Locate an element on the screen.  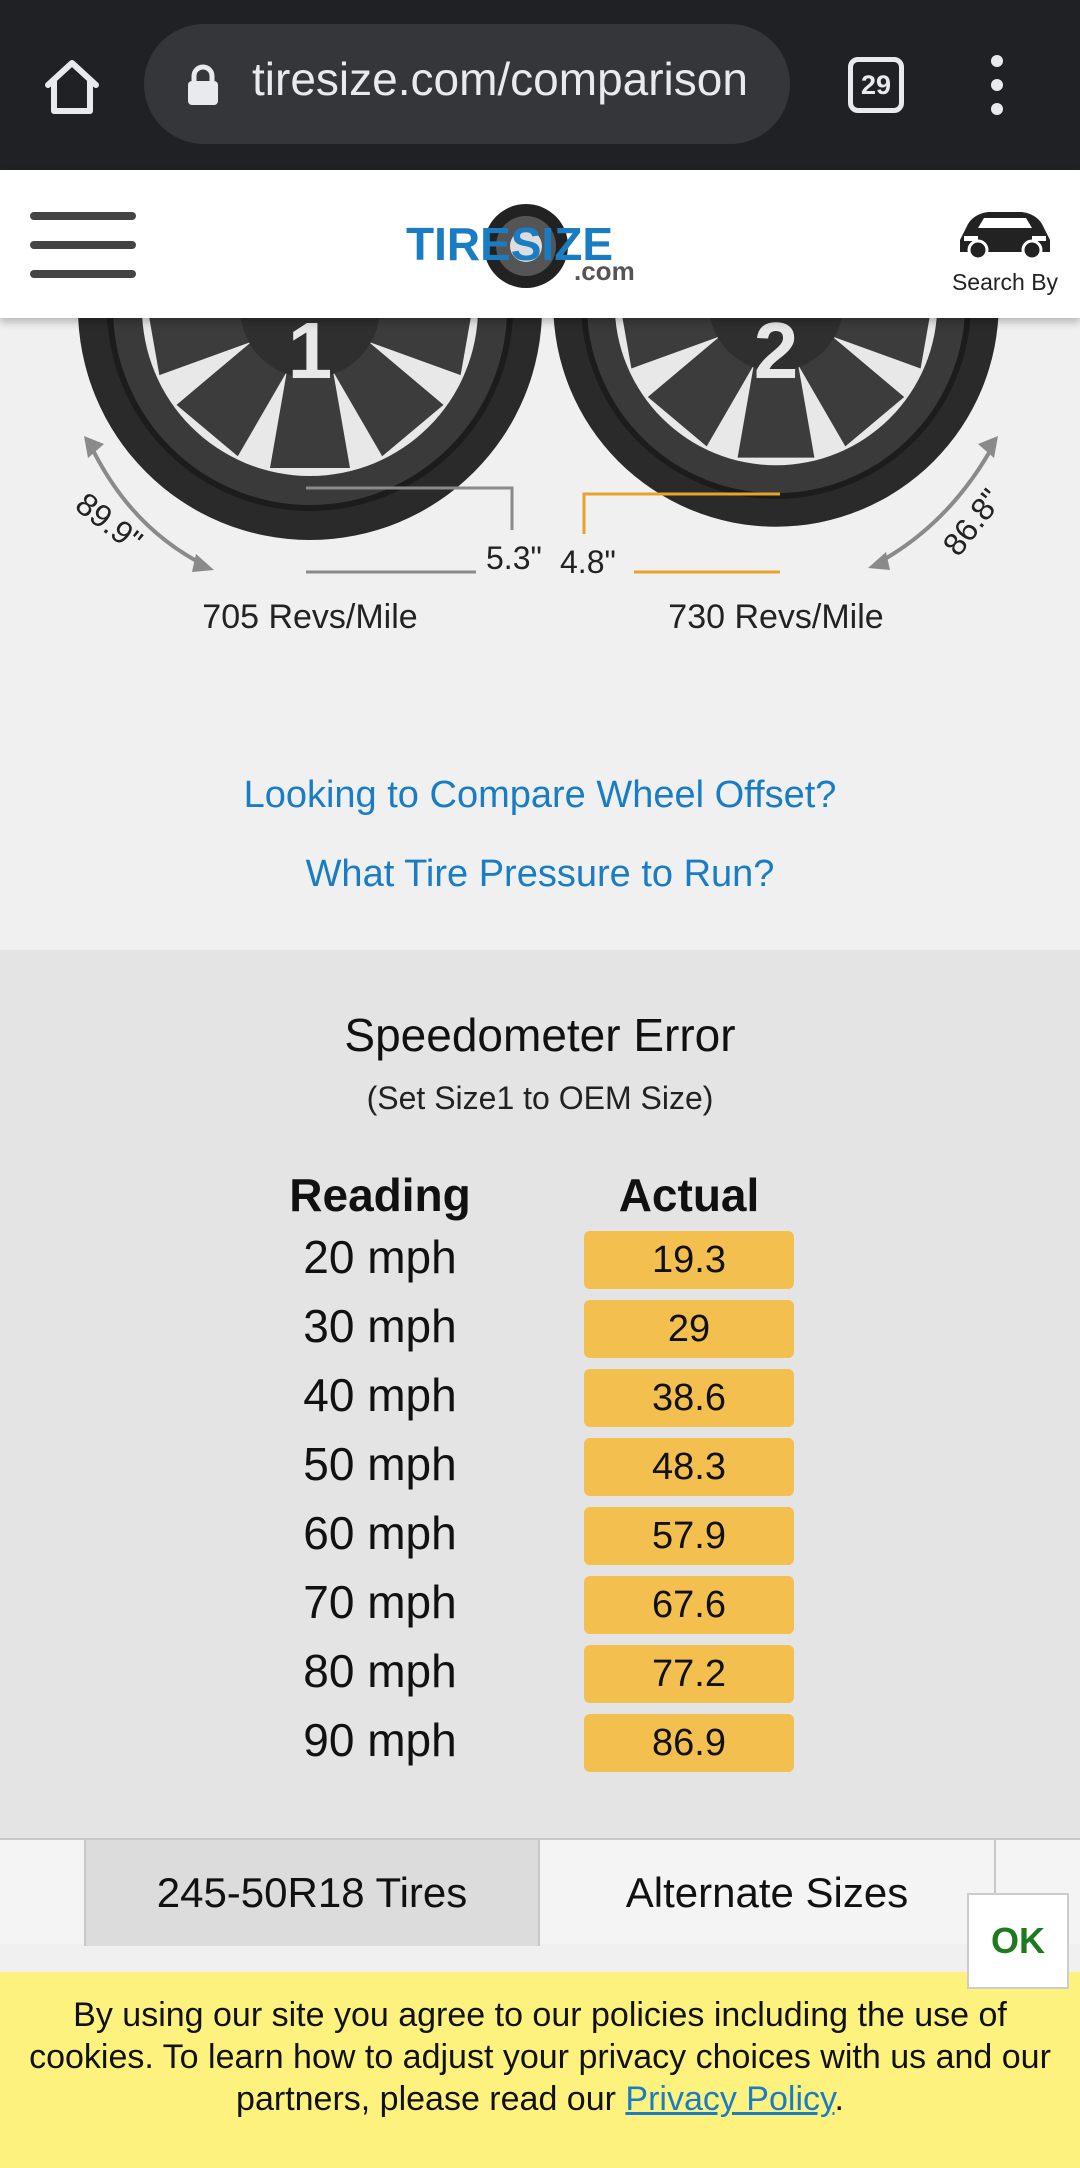
address-bar: tiresize.com/comparison is located at coordinates (467, 84).